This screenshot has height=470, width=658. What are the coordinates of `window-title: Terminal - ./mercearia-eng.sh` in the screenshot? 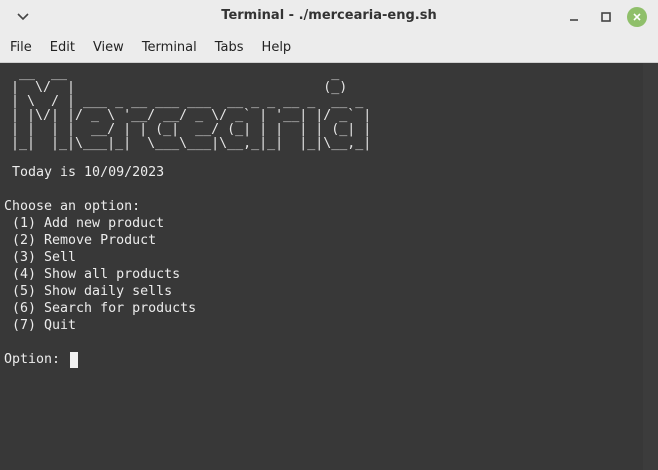 It's located at (329, 15).